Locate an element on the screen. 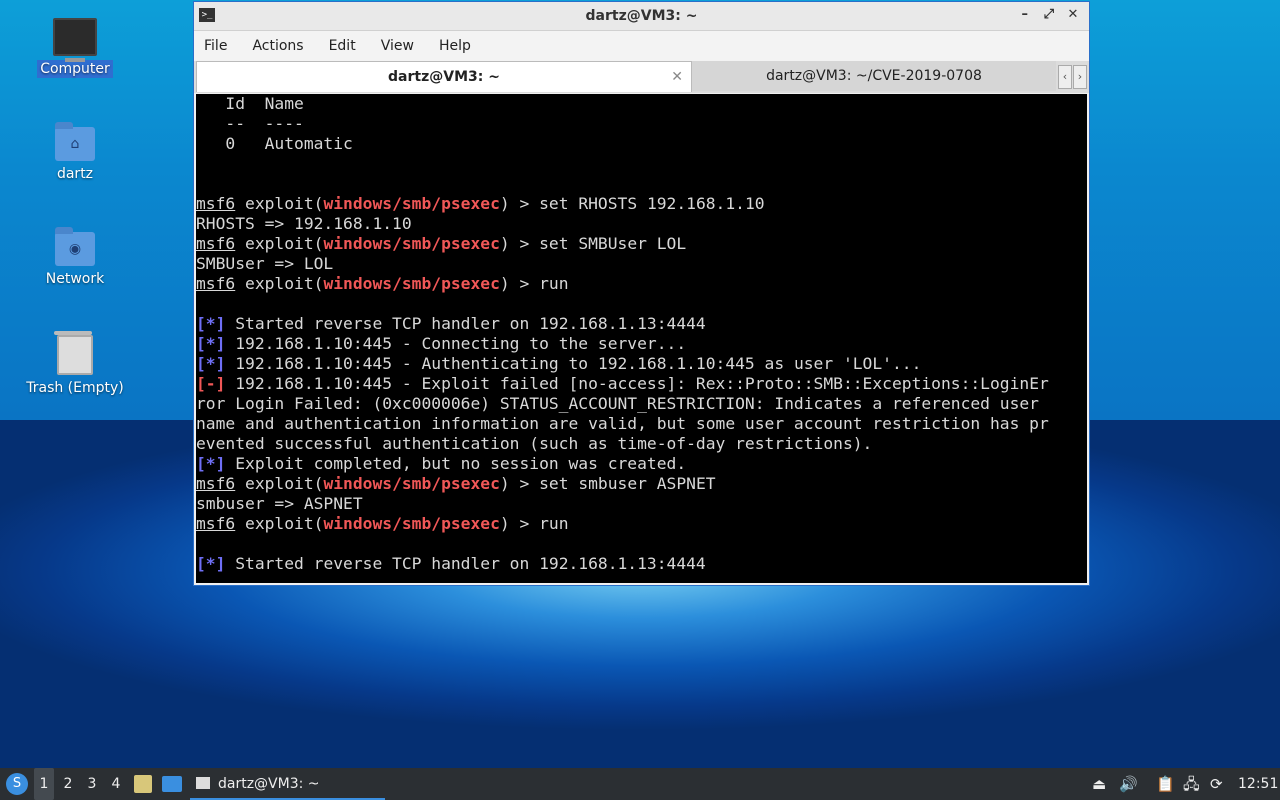 Image resolution: width=1280 pixels, height=800 pixels. workspace-3: 3 is located at coordinates (92, 784).